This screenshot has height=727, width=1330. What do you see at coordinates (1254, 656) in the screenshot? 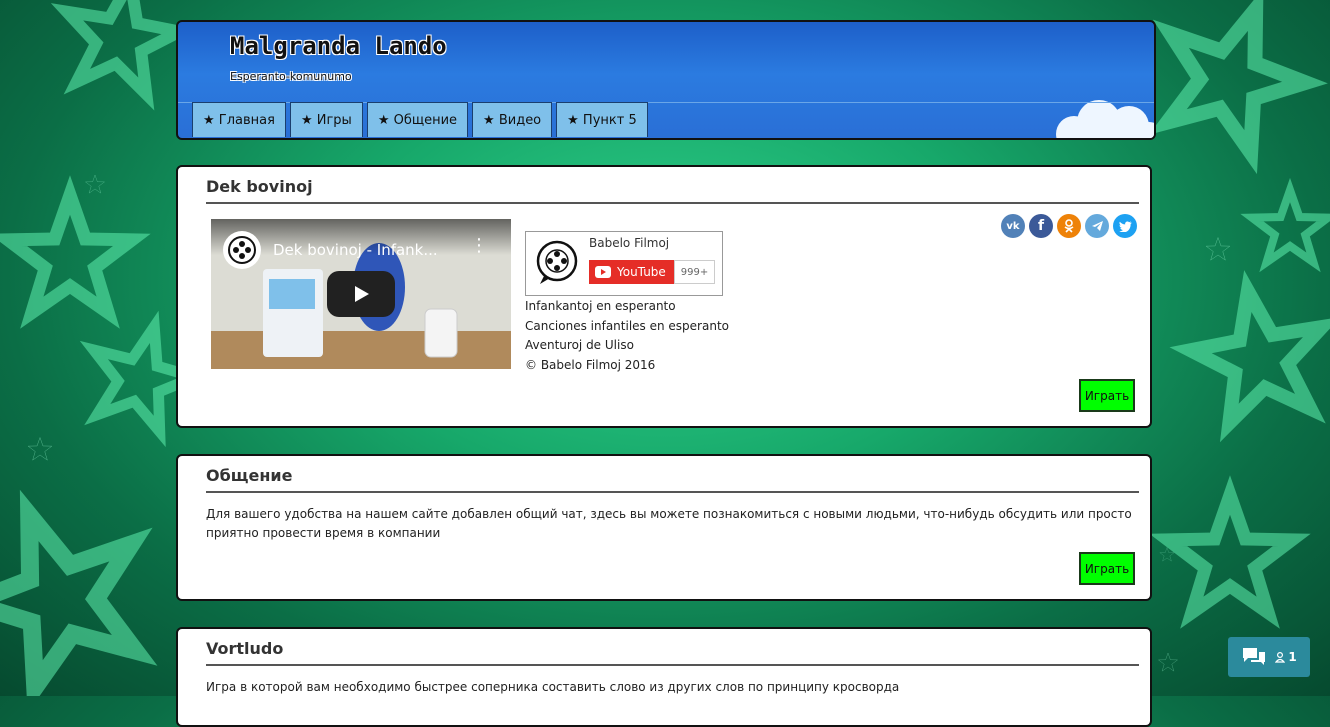
I see `chat-bubbles-icon` at bounding box center [1254, 656].